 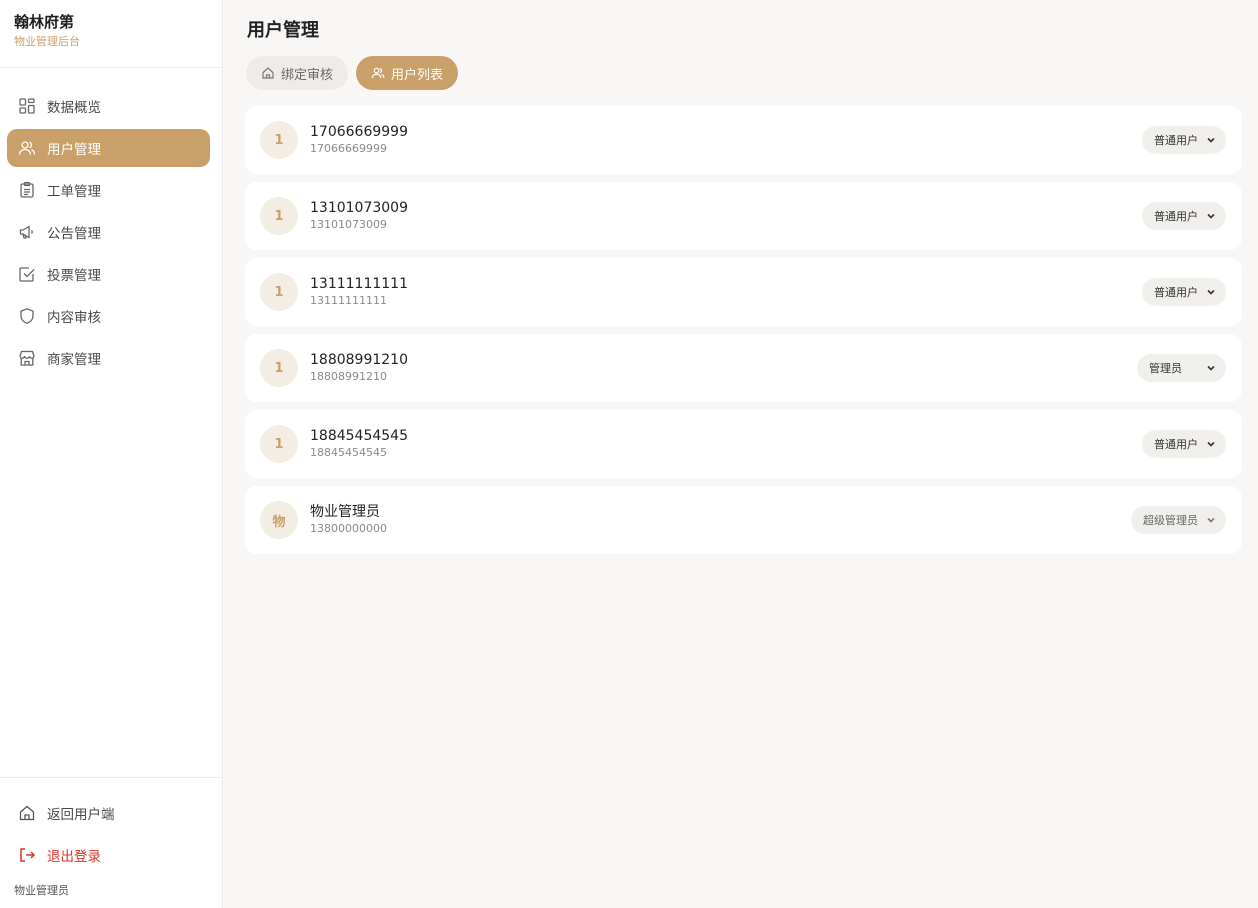 I want to click on clipboard-icon, so click(x=27, y=190).